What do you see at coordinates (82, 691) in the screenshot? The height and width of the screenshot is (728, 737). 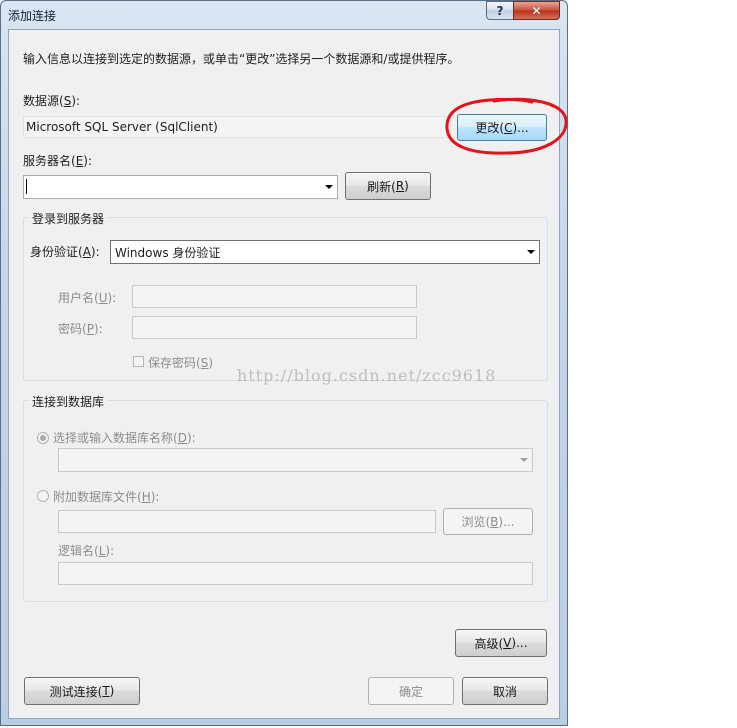 I see `test-connection-button: 测试连接(T)` at bounding box center [82, 691].